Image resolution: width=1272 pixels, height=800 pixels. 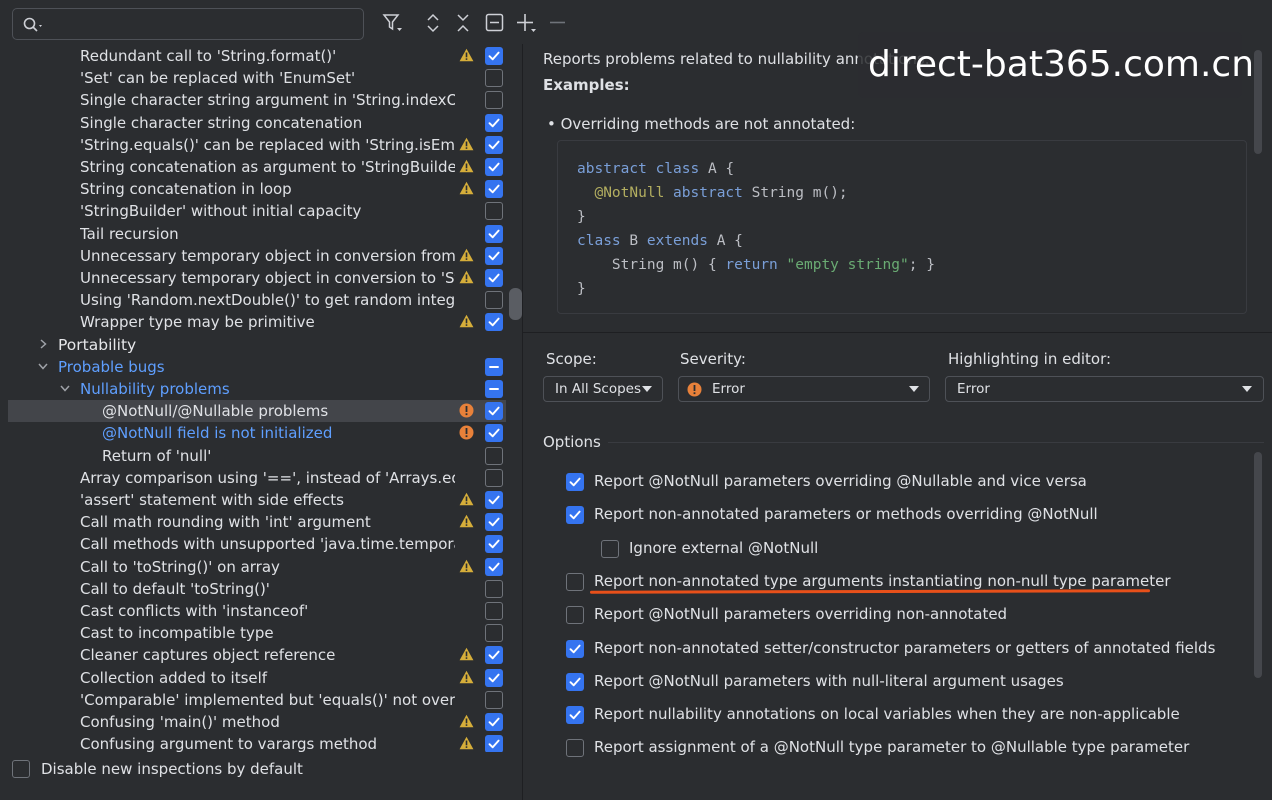 What do you see at coordinates (255, 345) in the screenshot?
I see `tree-row: Portability` at bounding box center [255, 345].